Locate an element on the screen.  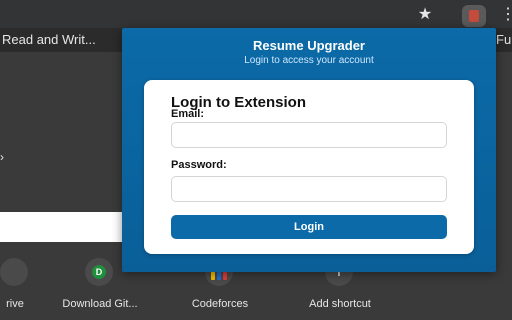
shortcut-icon is located at coordinates (14, 272).